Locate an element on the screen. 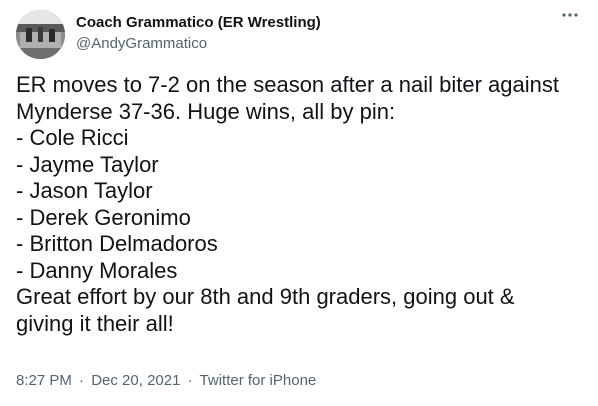 The height and width of the screenshot is (406, 598). tweet-text-line: - Derek Geronimo is located at coordinates (103, 217).